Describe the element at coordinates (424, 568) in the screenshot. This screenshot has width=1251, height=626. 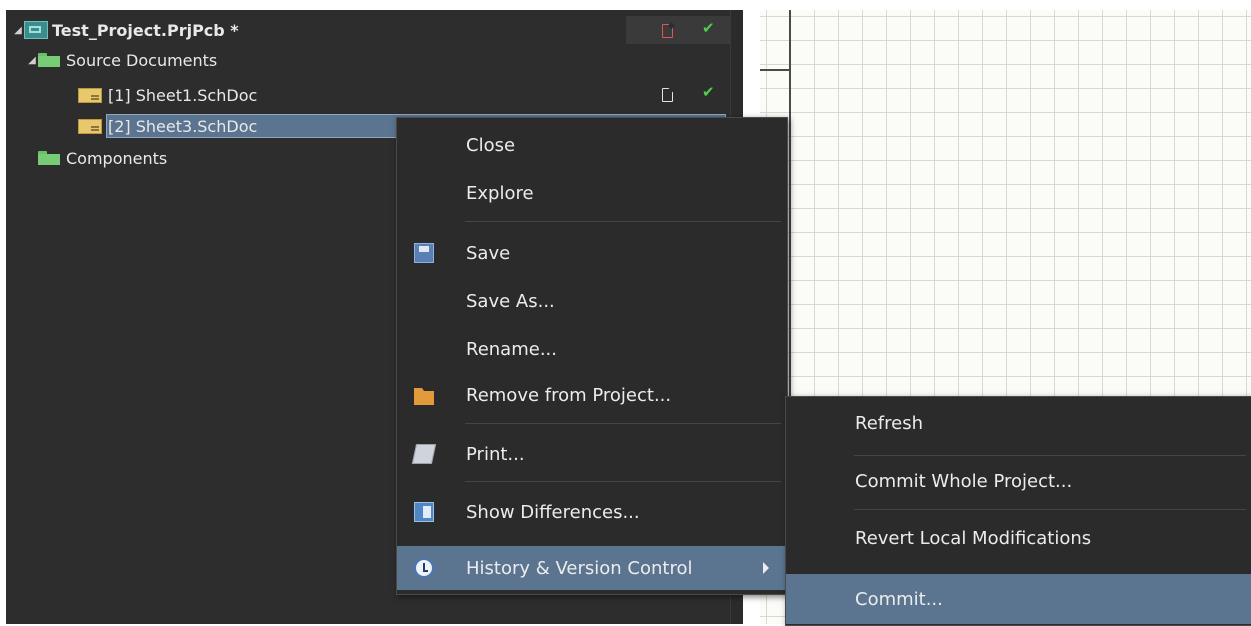
I see `history-icon` at that location.